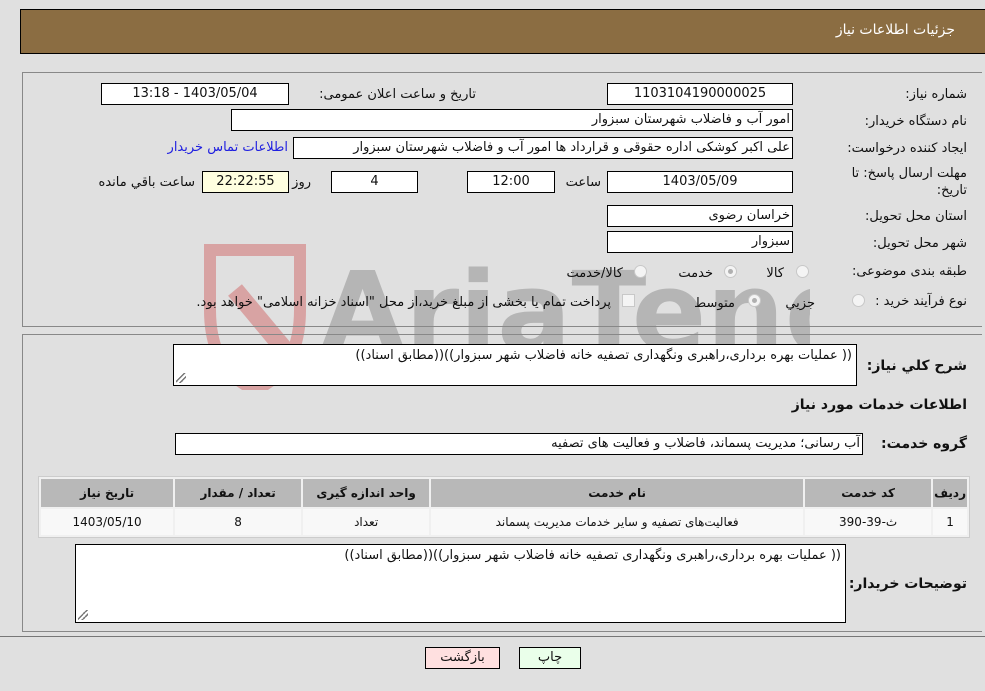  I want to click on need-number-label: شماره نیاز:, so click(936, 94).